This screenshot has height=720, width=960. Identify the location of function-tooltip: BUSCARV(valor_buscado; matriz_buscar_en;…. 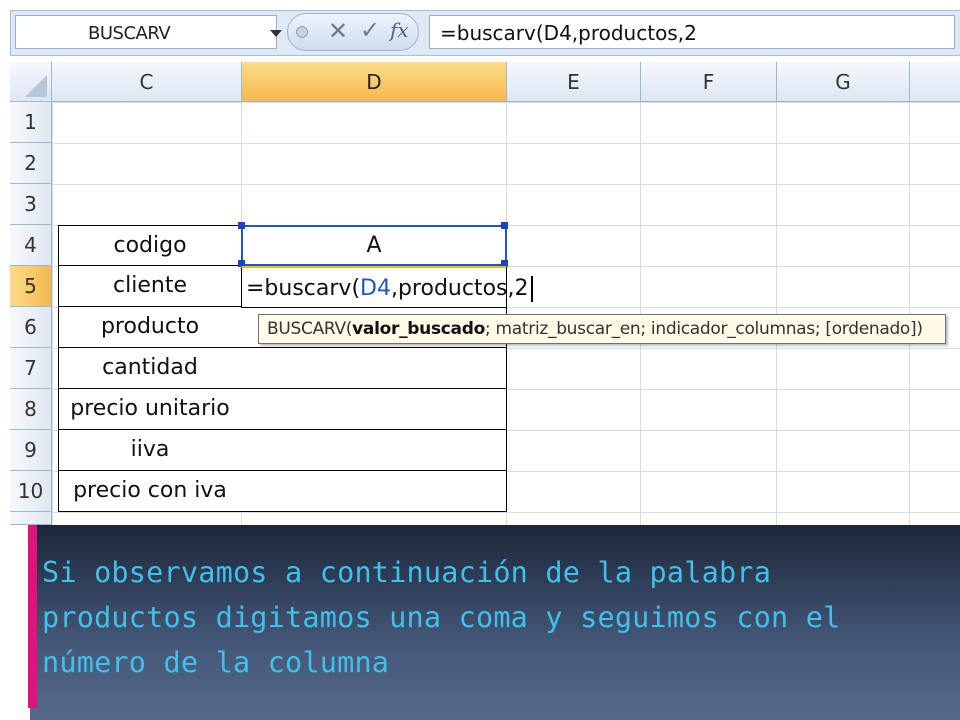
(602, 329).